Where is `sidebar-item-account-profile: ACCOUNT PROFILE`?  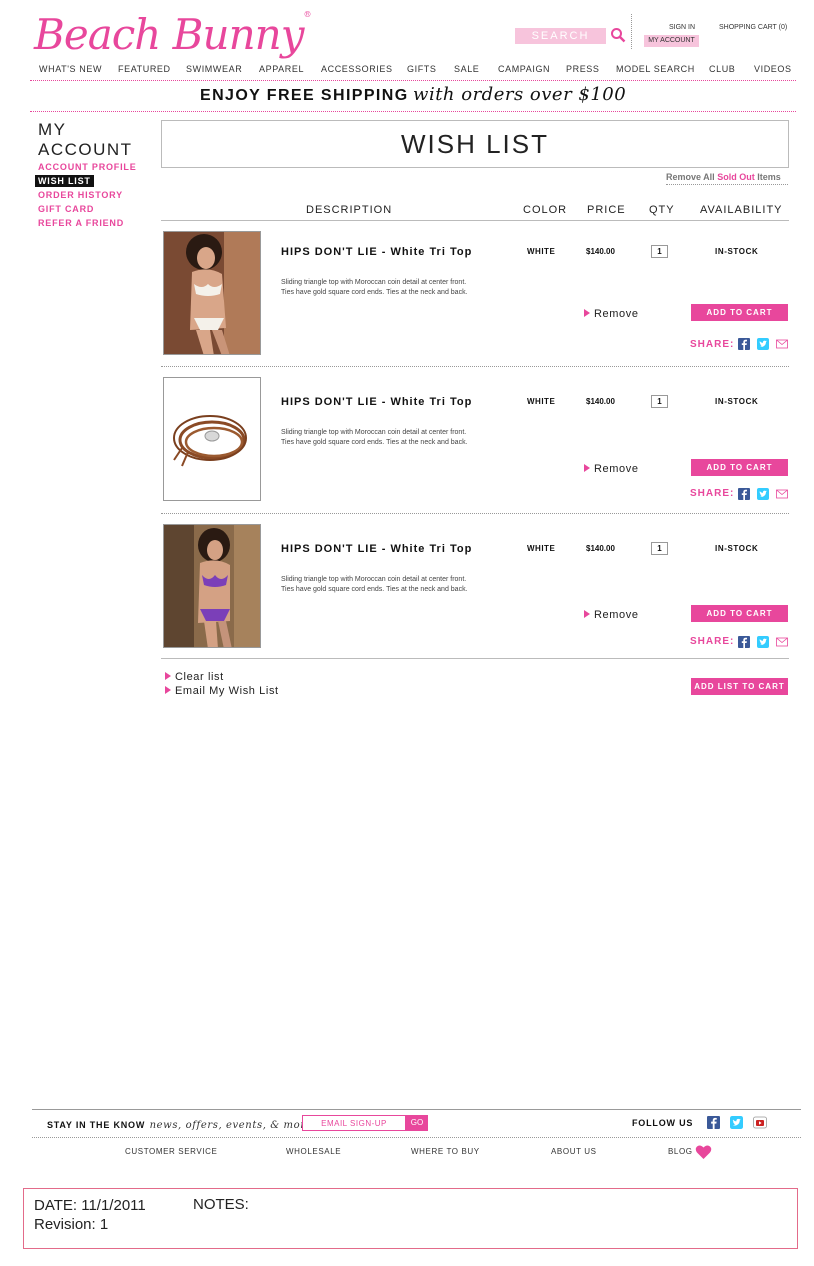
sidebar-item-account-profile: ACCOUNT PROFILE is located at coordinates (87, 167).